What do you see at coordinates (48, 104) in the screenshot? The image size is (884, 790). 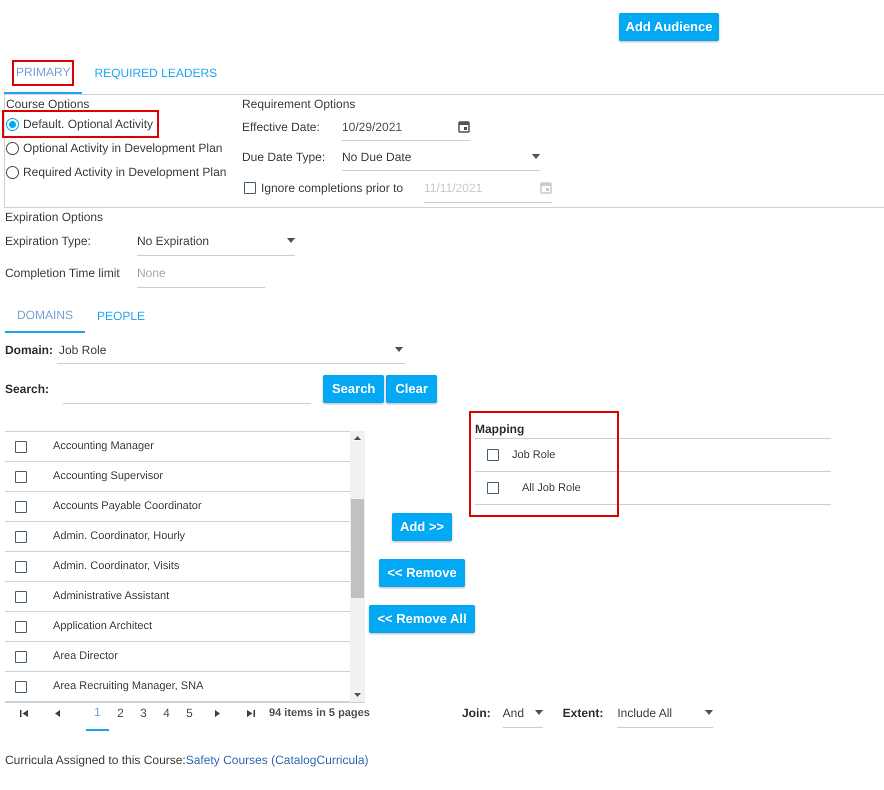 I see `section-title: Course Options` at bounding box center [48, 104].